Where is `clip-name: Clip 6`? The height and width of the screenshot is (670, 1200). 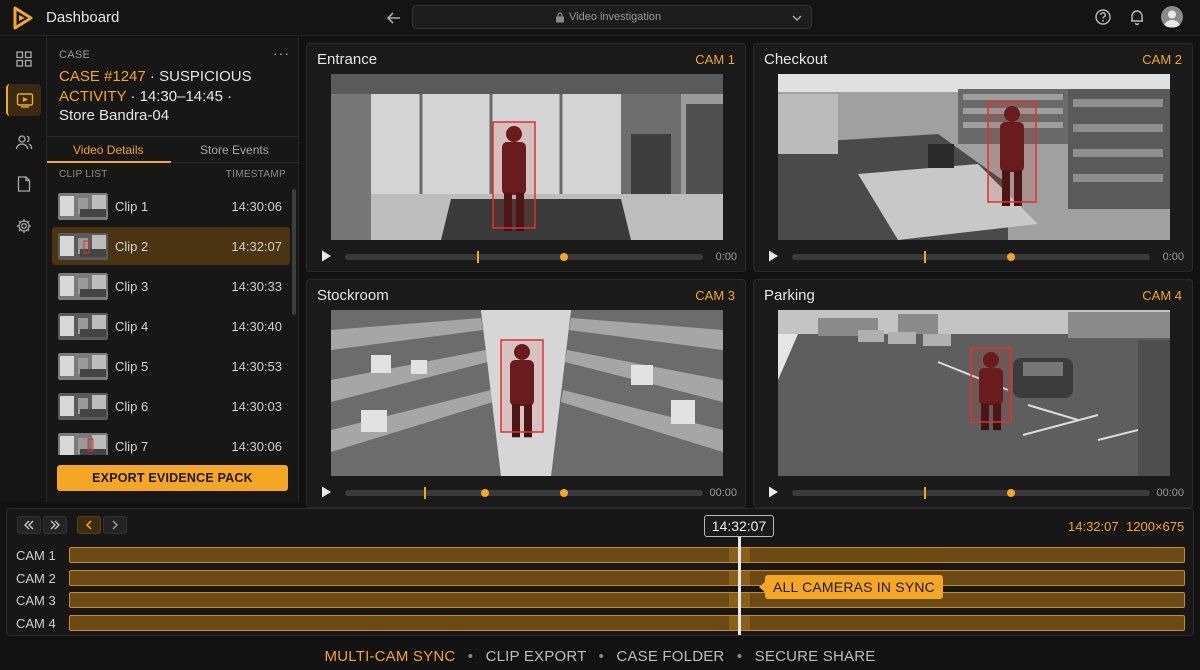
clip-name: Clip 6 is located at coordinates (132, 406).